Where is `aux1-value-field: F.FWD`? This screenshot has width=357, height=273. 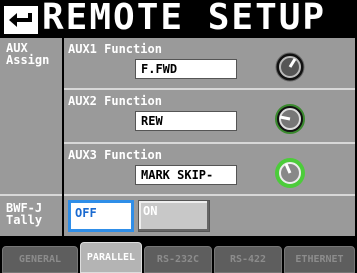
aux1-value-field: F.FWD is located at coordinates (186, 69).